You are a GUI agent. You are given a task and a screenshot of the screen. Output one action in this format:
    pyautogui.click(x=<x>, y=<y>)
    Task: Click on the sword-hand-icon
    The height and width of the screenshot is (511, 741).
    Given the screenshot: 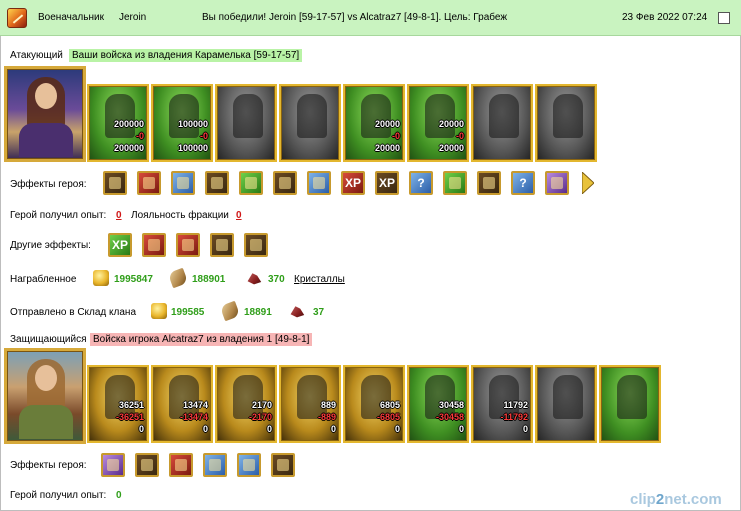 What is the action you would take?
    pyautogui.click(x=222, y=245)
    